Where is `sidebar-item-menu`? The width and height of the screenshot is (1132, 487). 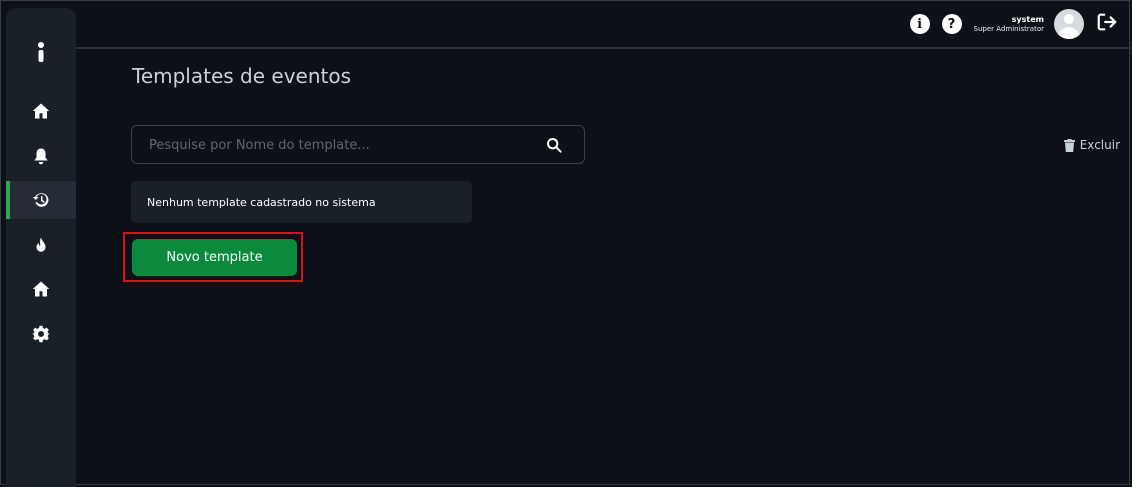
sidebar-item-menu is located at coordinates (41, 52).